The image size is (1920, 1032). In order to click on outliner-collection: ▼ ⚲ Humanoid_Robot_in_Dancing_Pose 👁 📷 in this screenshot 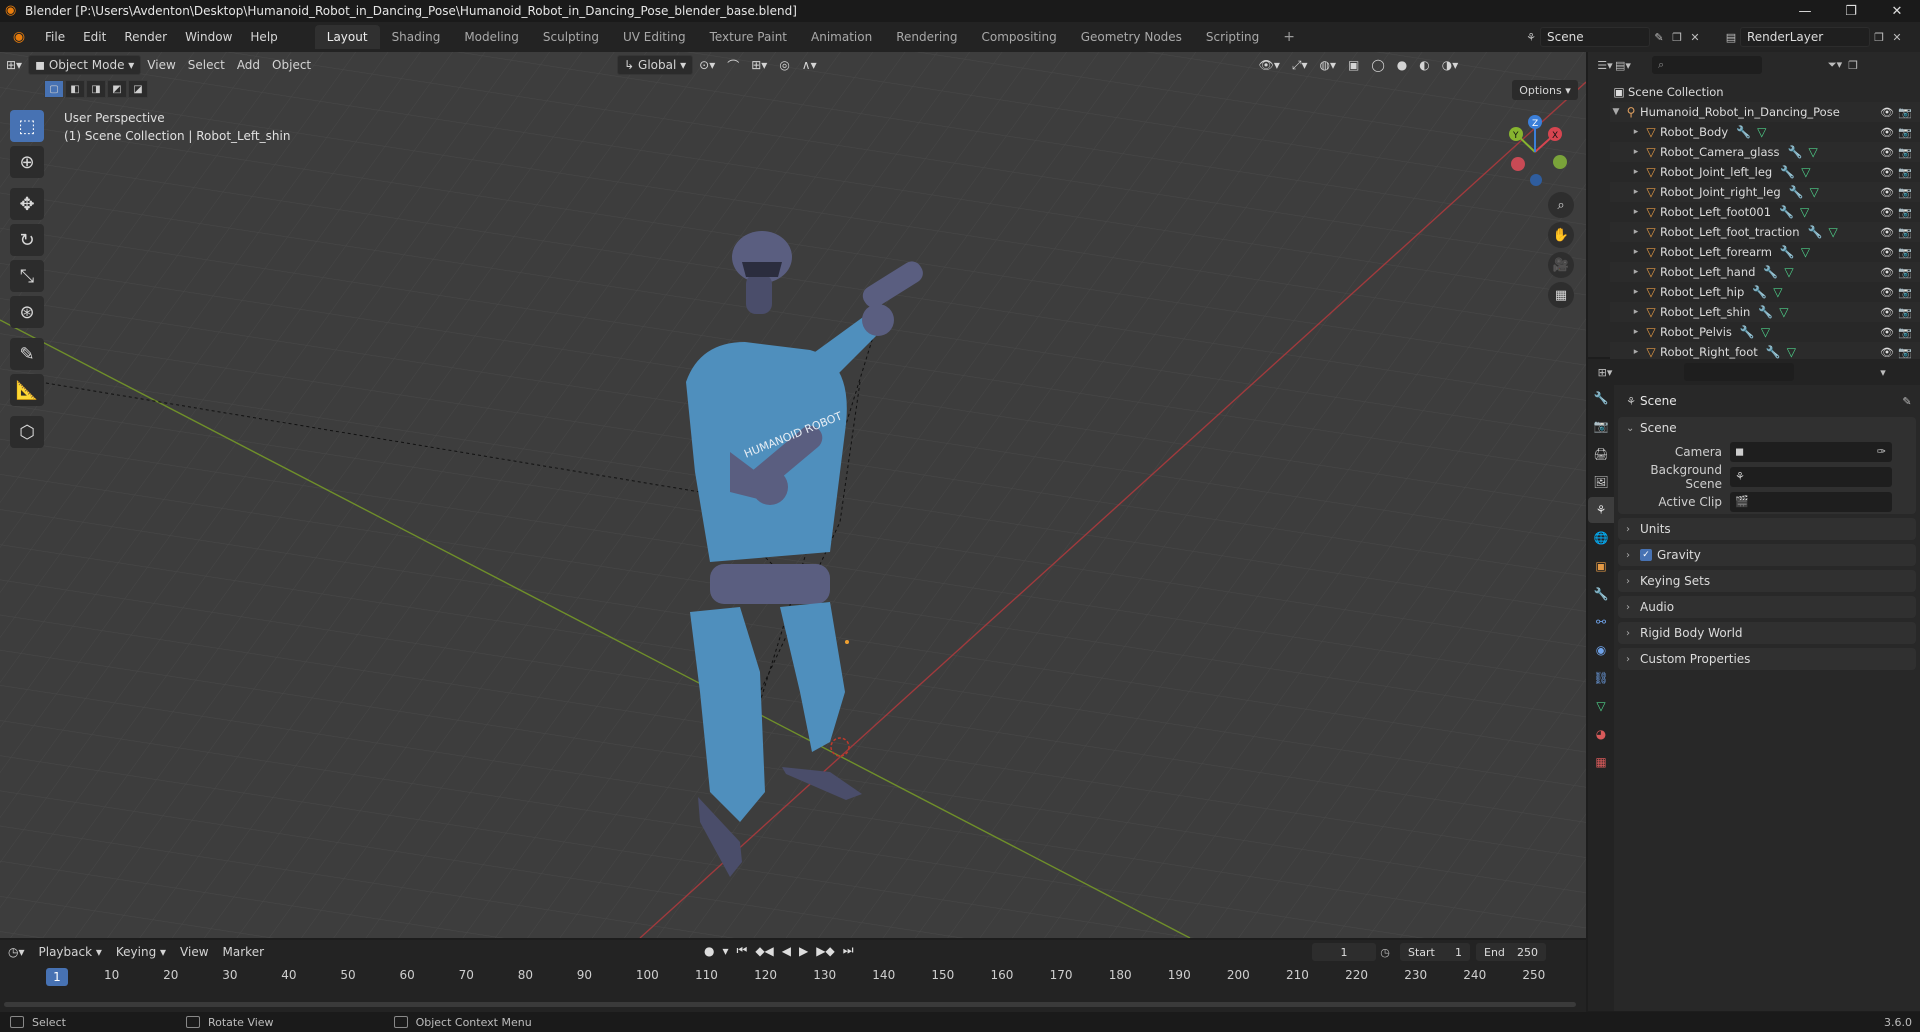, I will do `click(1765, 112)`.